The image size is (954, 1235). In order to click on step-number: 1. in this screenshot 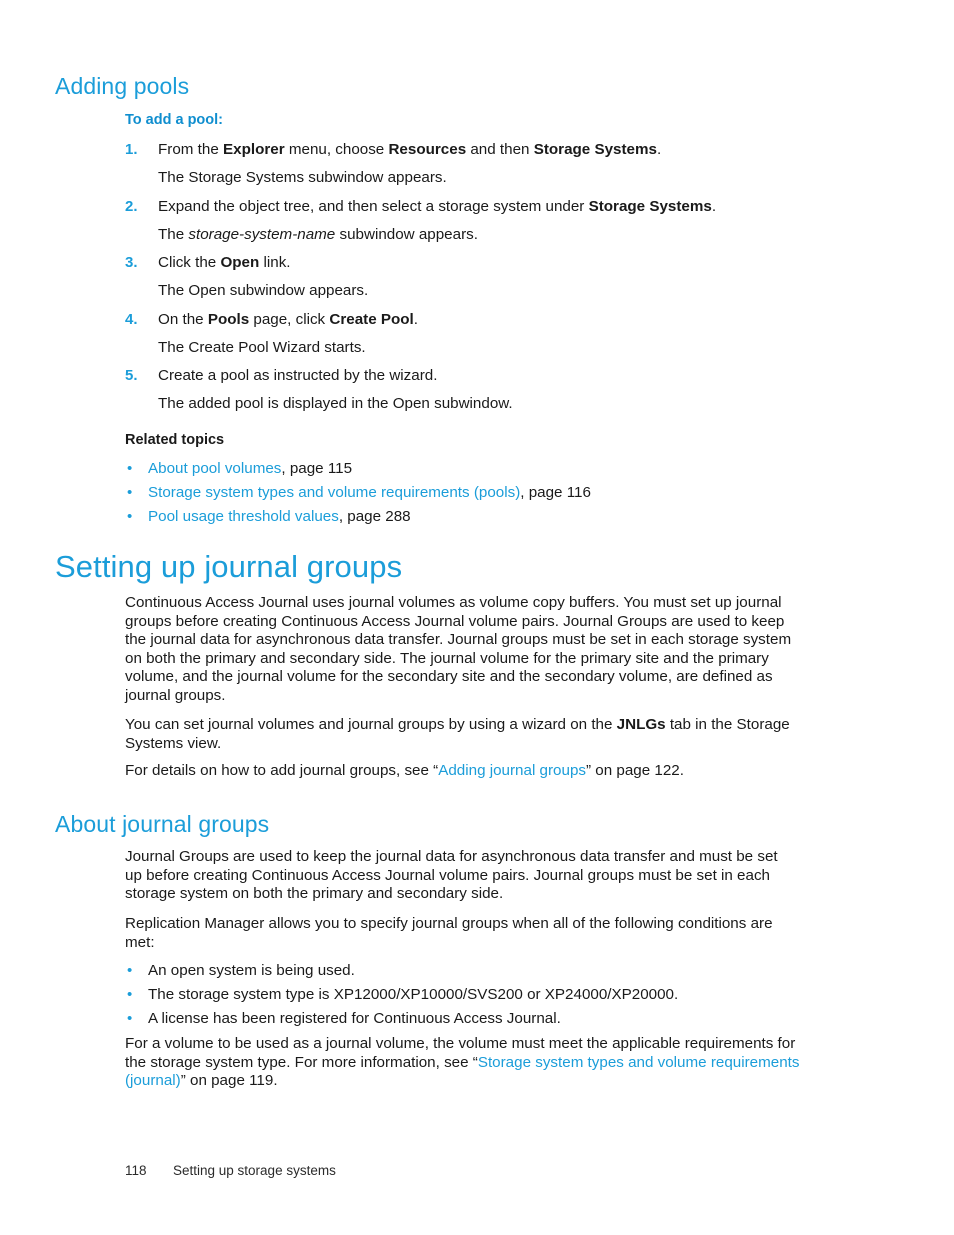, I will do `click(131, 149)`.